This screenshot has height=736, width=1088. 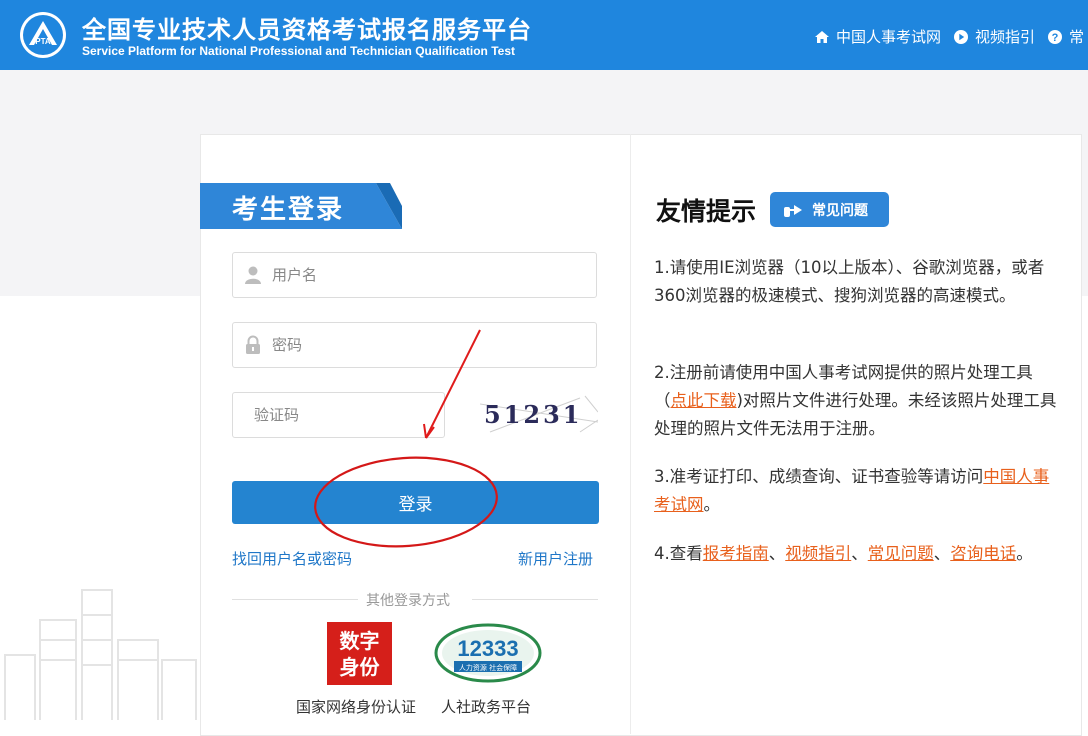 What do you see at coordinates (818, 553) in the screenshot?
I see `video-guide-link: 视频指引` at bounding box center [818, 553].